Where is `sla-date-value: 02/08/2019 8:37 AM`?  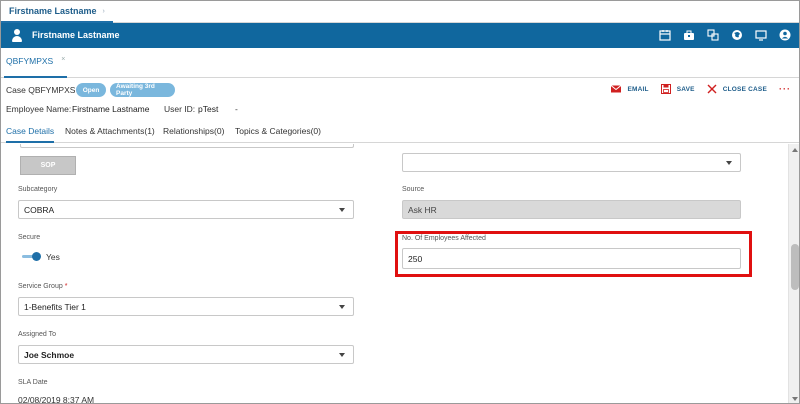
sla-date-value: 02/08/2019 8:37 AM is located at coordinates (56, 399).